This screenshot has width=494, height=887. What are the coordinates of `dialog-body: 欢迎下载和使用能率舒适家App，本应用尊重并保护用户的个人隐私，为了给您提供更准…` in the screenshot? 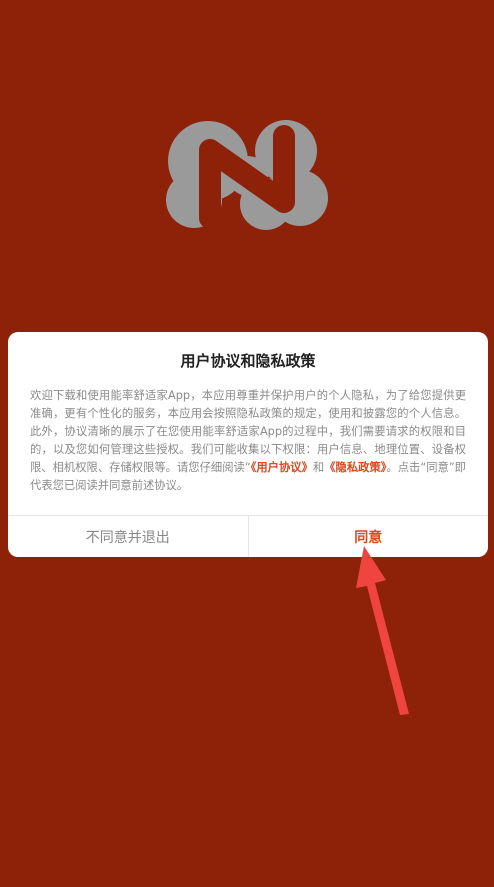 It's located at (248, 441).